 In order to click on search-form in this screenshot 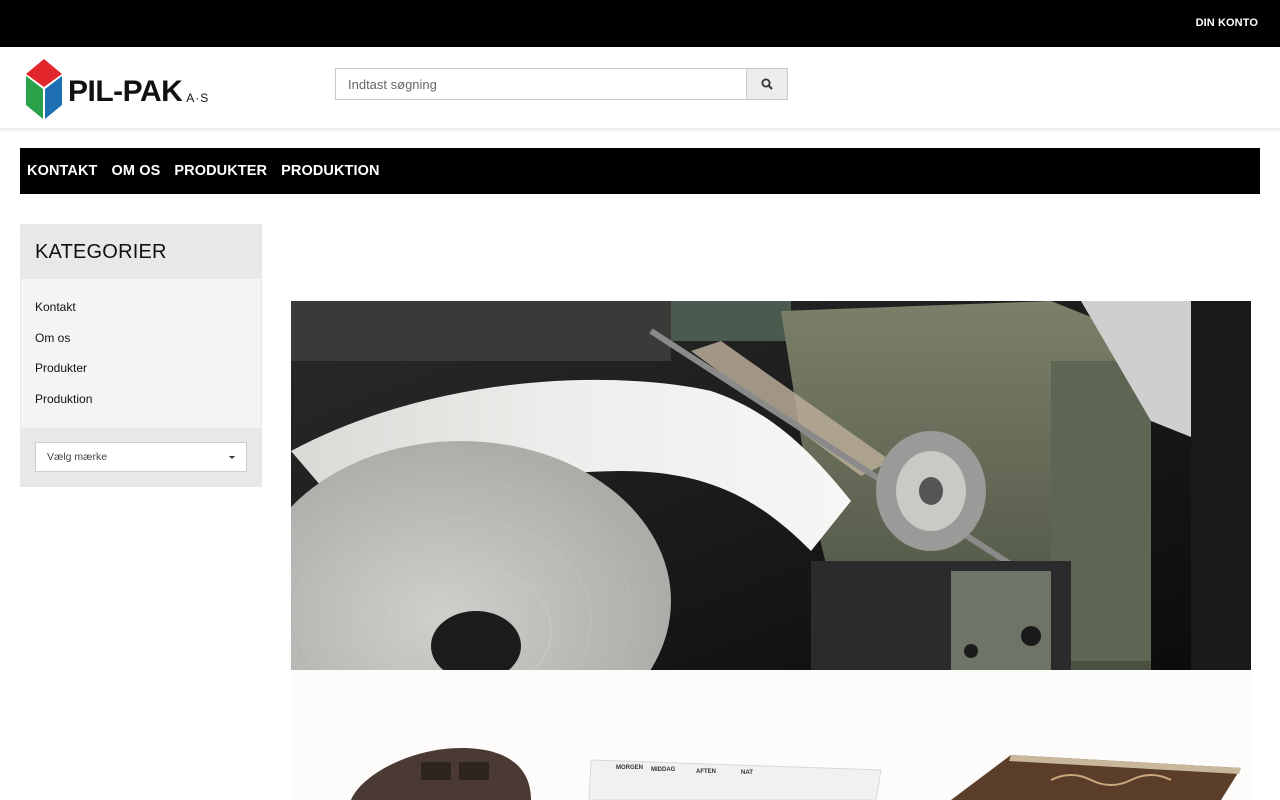, I will do `click(561, 84)`.